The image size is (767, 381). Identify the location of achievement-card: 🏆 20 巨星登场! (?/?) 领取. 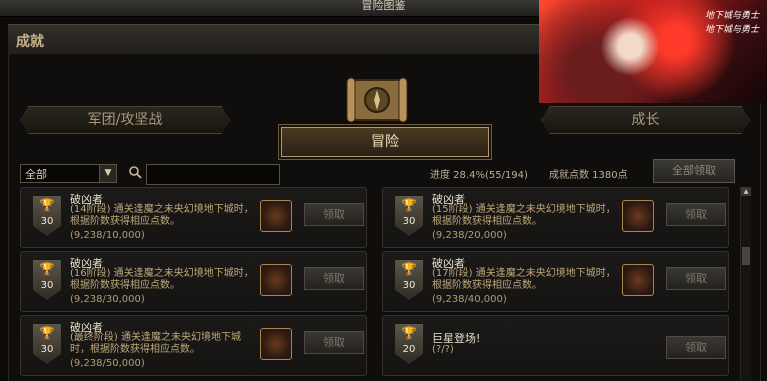
(555, 345).